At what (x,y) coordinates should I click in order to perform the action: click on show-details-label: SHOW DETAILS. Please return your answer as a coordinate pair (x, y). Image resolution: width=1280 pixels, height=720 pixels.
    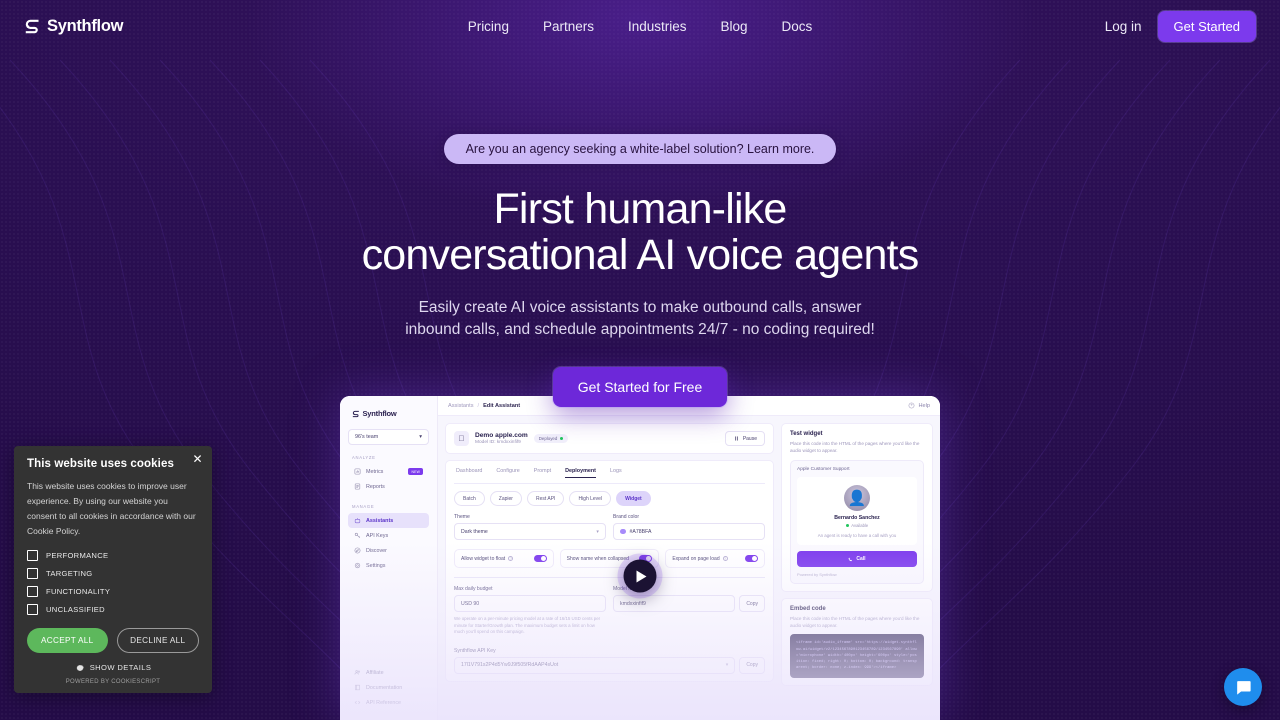
    Looking at the image, I should click on (120, 667).